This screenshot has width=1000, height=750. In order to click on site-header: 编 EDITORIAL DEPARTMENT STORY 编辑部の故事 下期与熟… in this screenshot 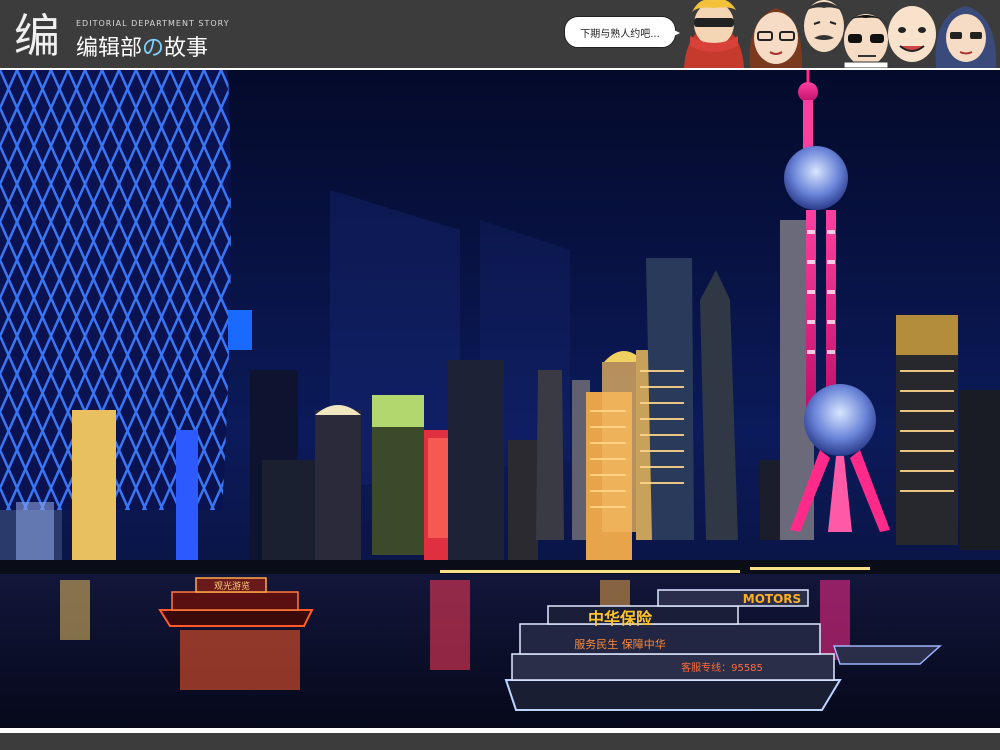, I will do `click(500, 34)`.